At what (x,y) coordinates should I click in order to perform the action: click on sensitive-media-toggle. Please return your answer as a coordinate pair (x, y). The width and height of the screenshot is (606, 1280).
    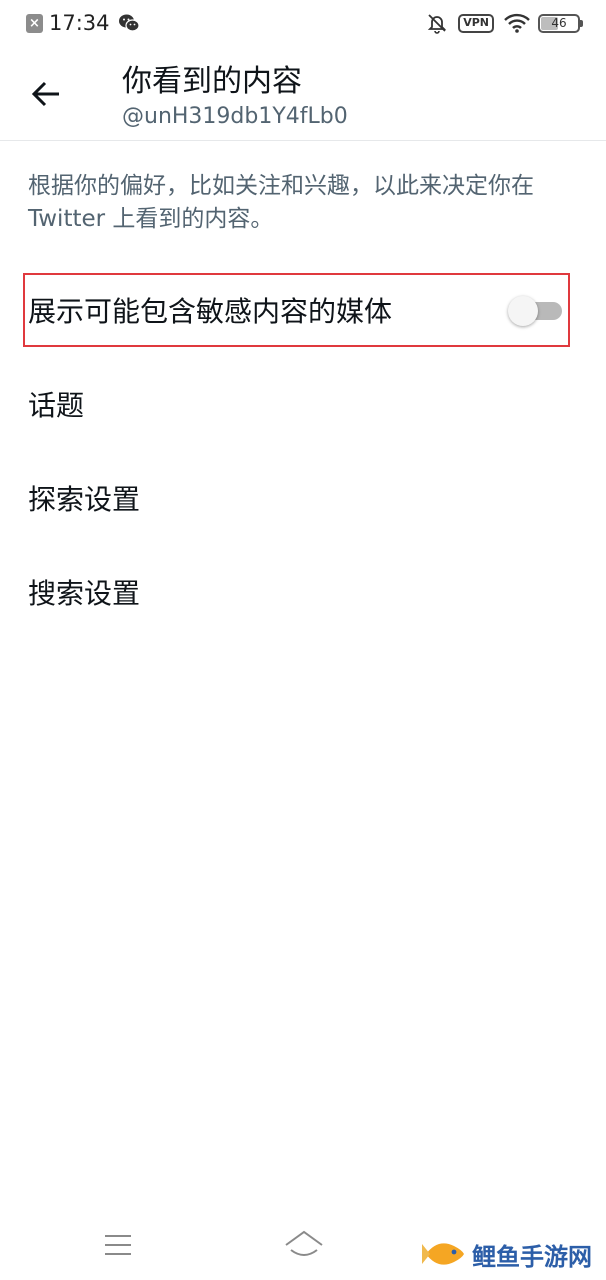
    Looking at the image, I should click on (535, 311).